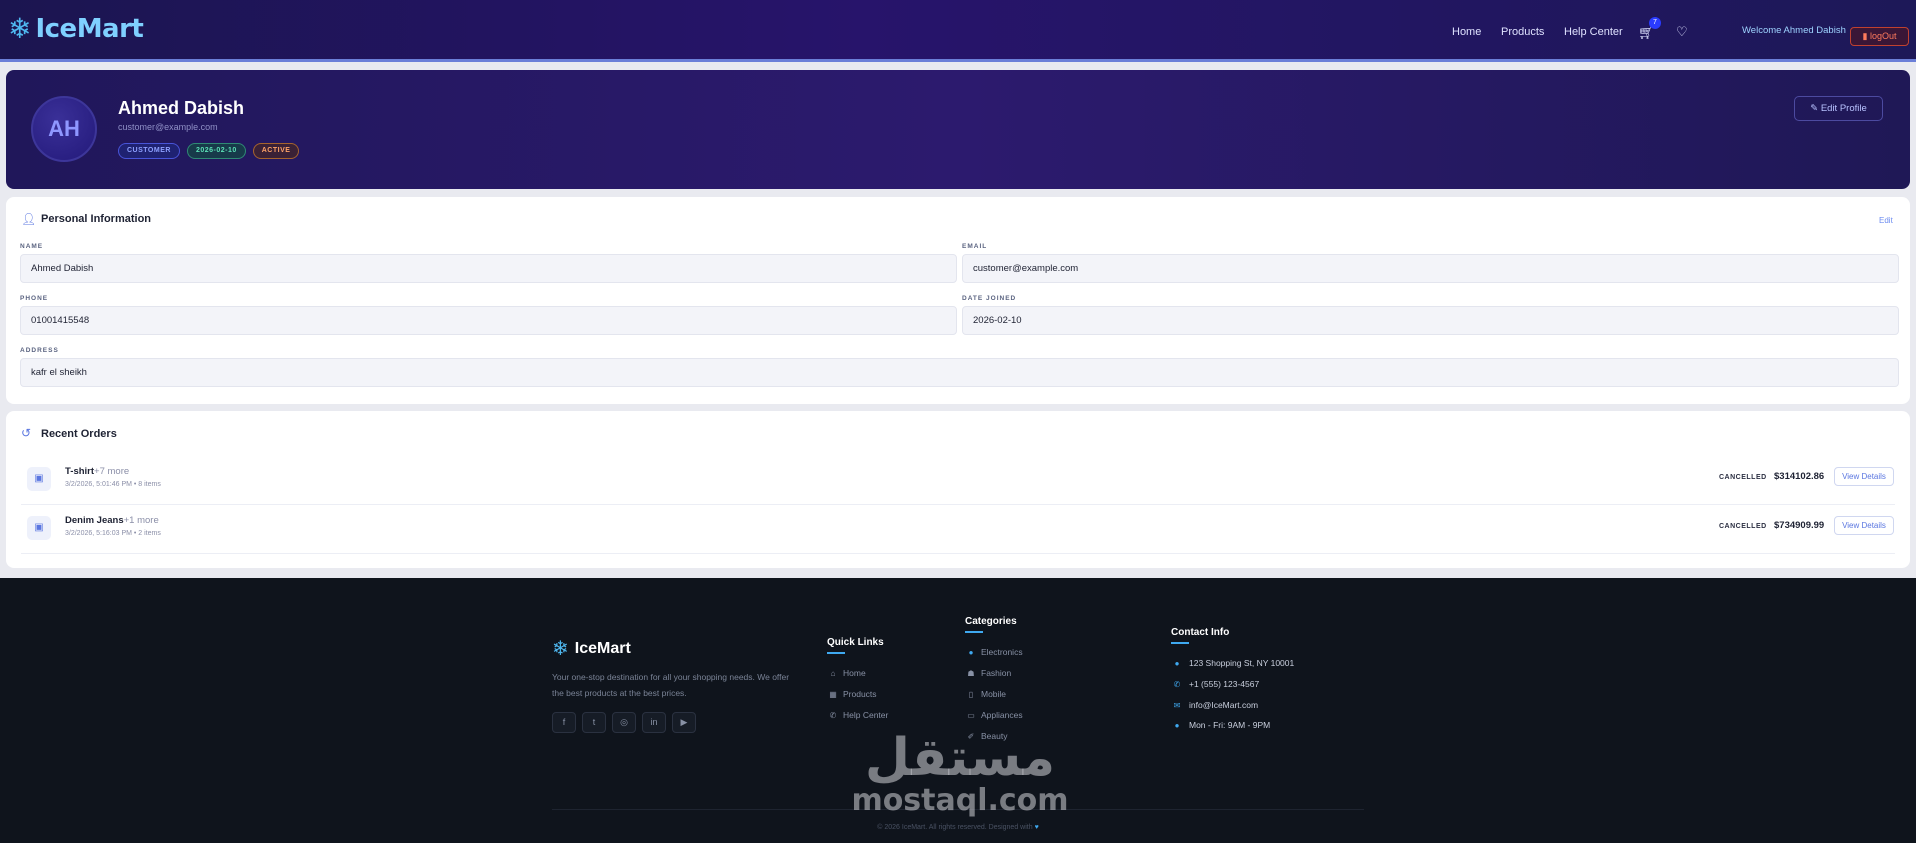 The height and width of the screenshot is (843, 1916). Describe the element at coordinates (488, 320) in the screenshot. I see `phone-field: 01001415548` at that location.